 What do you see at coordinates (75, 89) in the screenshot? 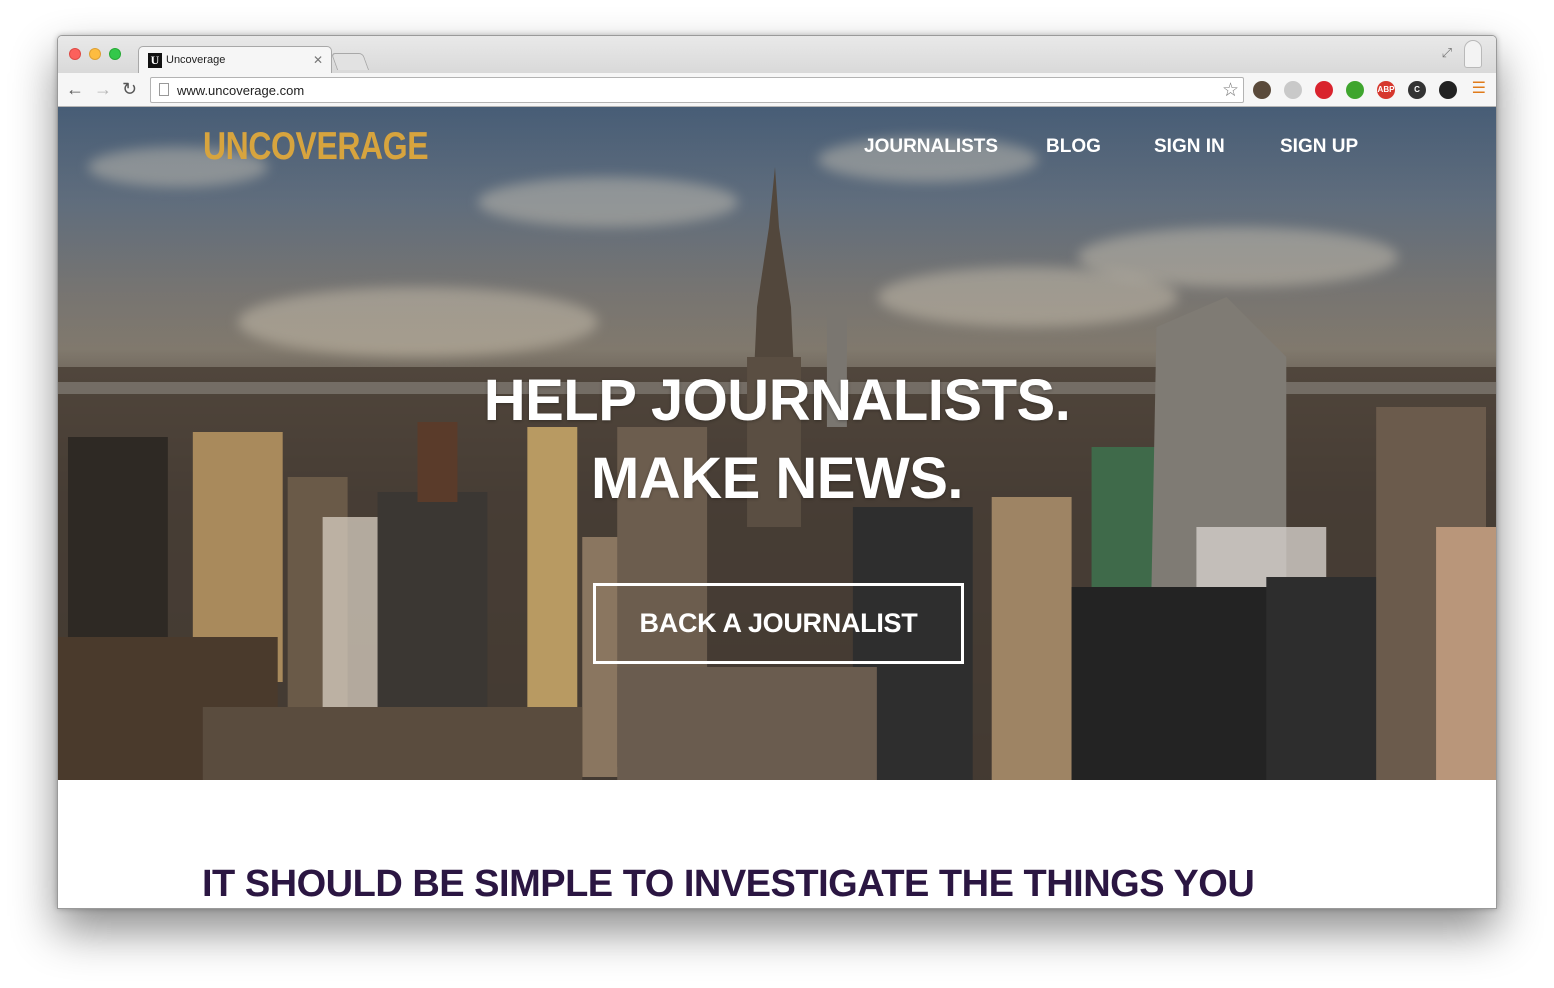
I see `back-arrow-icon: ←` at bounding box center [75, 89].